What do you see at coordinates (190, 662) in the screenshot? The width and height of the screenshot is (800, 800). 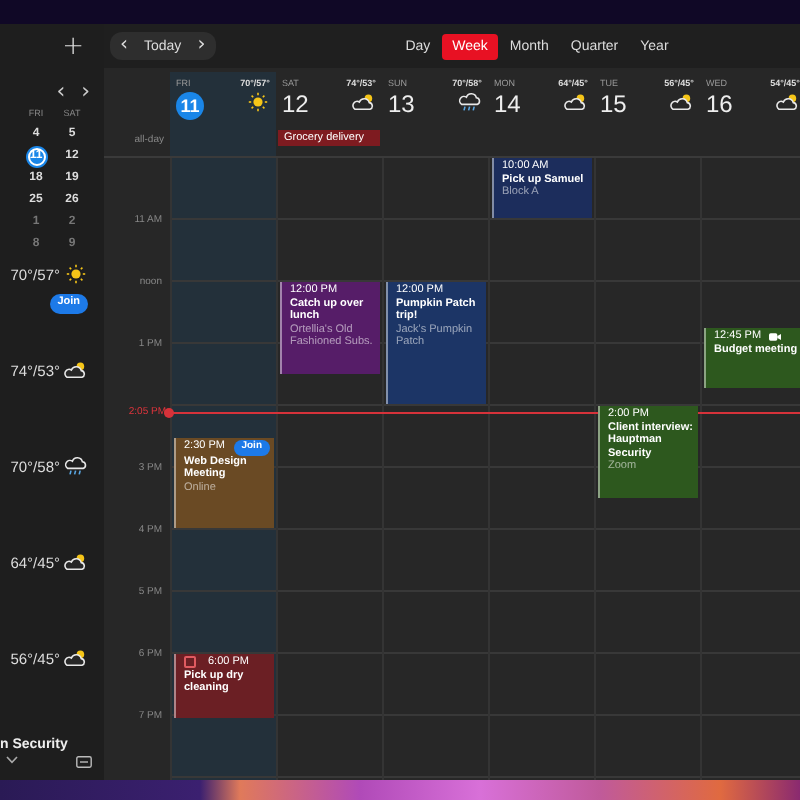 I see `task-checkbox` at bounding box center [190, 662].